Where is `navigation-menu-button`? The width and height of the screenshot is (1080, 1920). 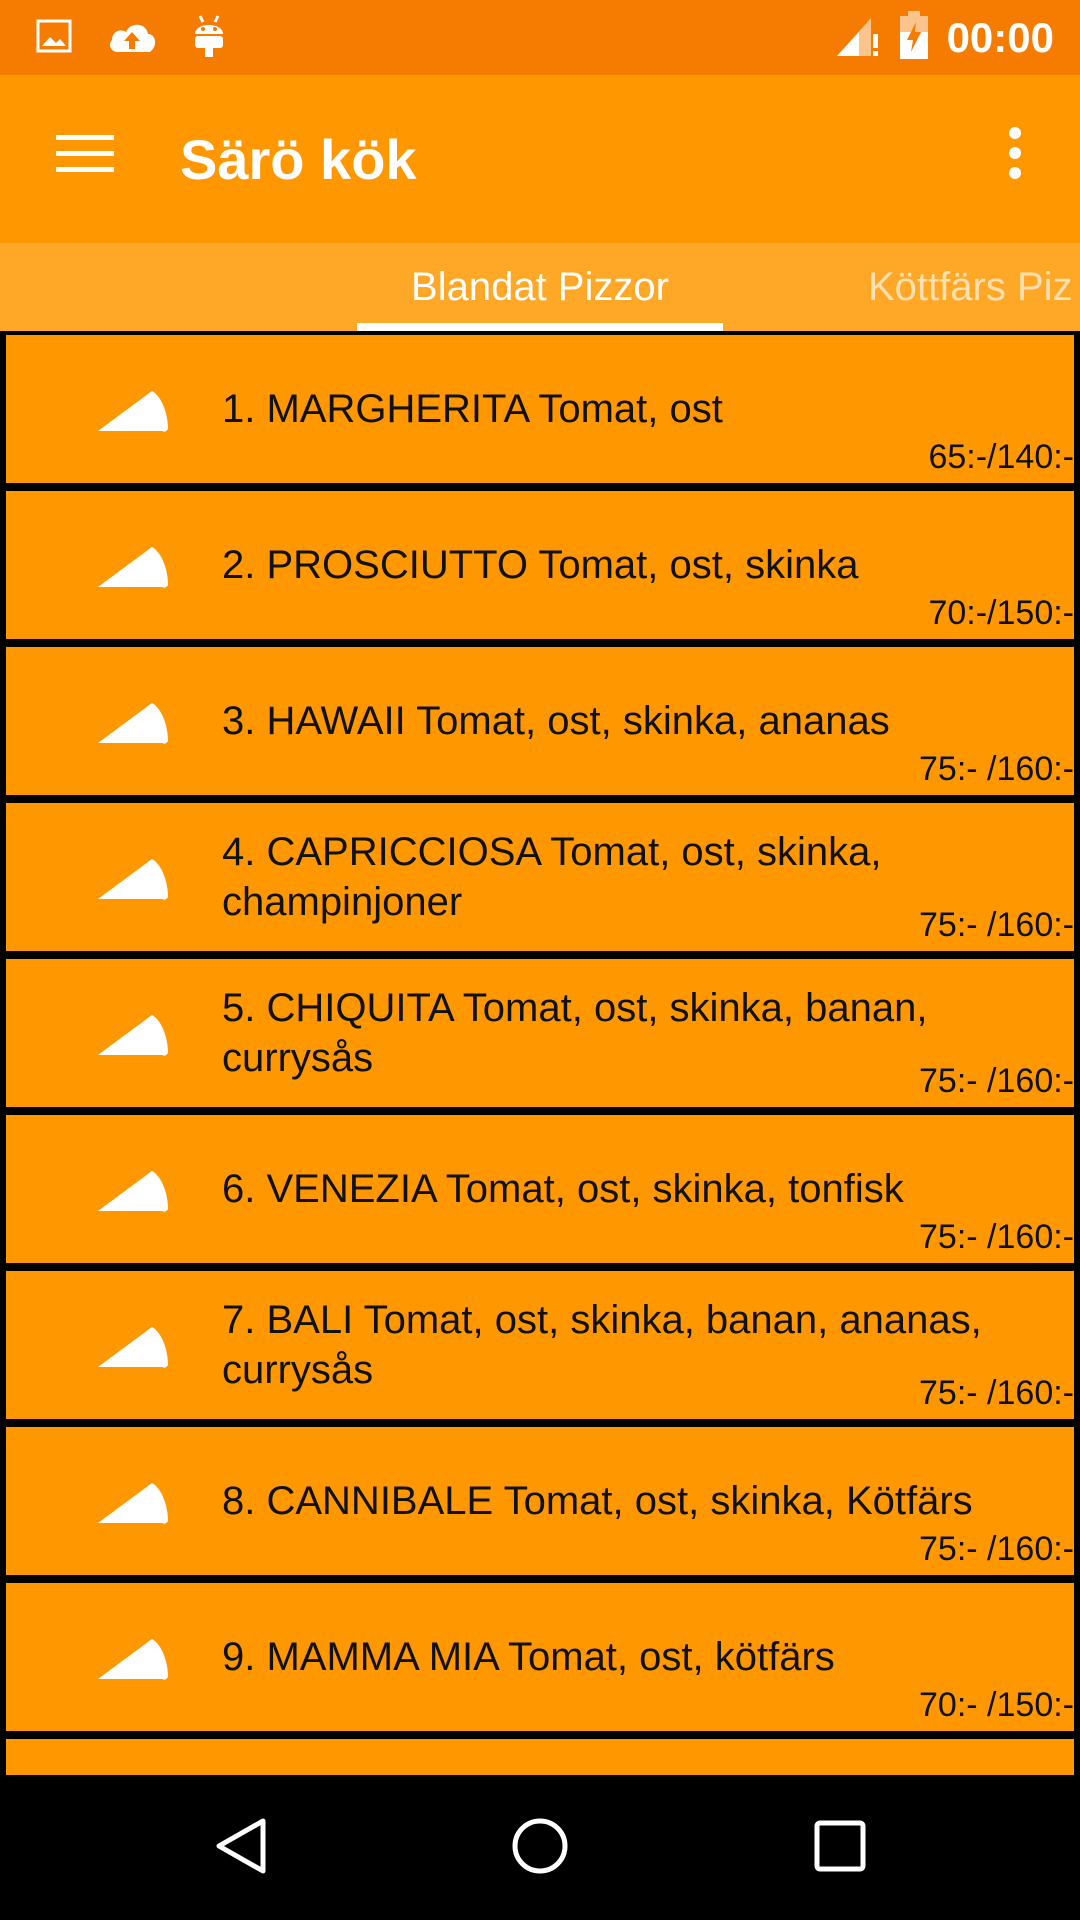 navigation-menu-button is located at coordinates (85, 155).